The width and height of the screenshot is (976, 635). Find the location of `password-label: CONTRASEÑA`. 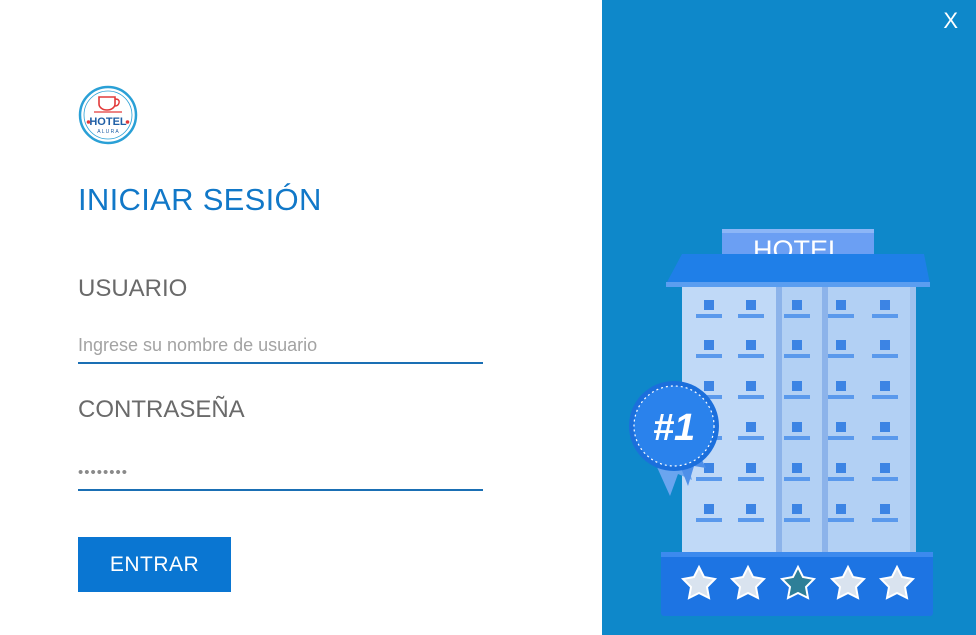

password-label: CONTRASEÑA is located at coordinates (161, 409).